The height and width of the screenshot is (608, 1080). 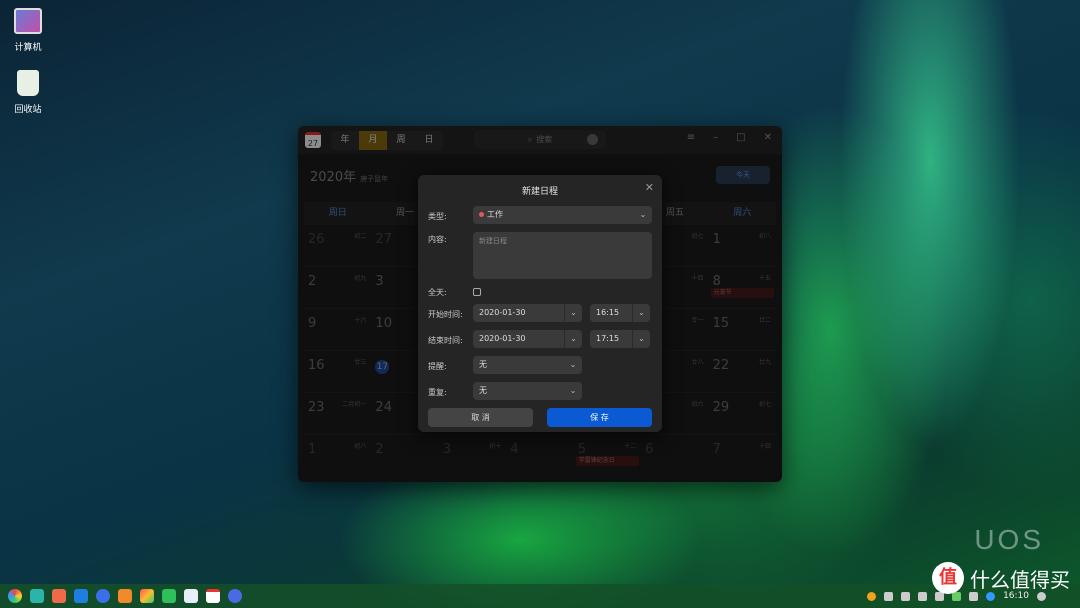 What do you see at coordinates (608, 338) in the screenshot?
I see `end-time-value: 17:15` at bounding box center [608, 338].